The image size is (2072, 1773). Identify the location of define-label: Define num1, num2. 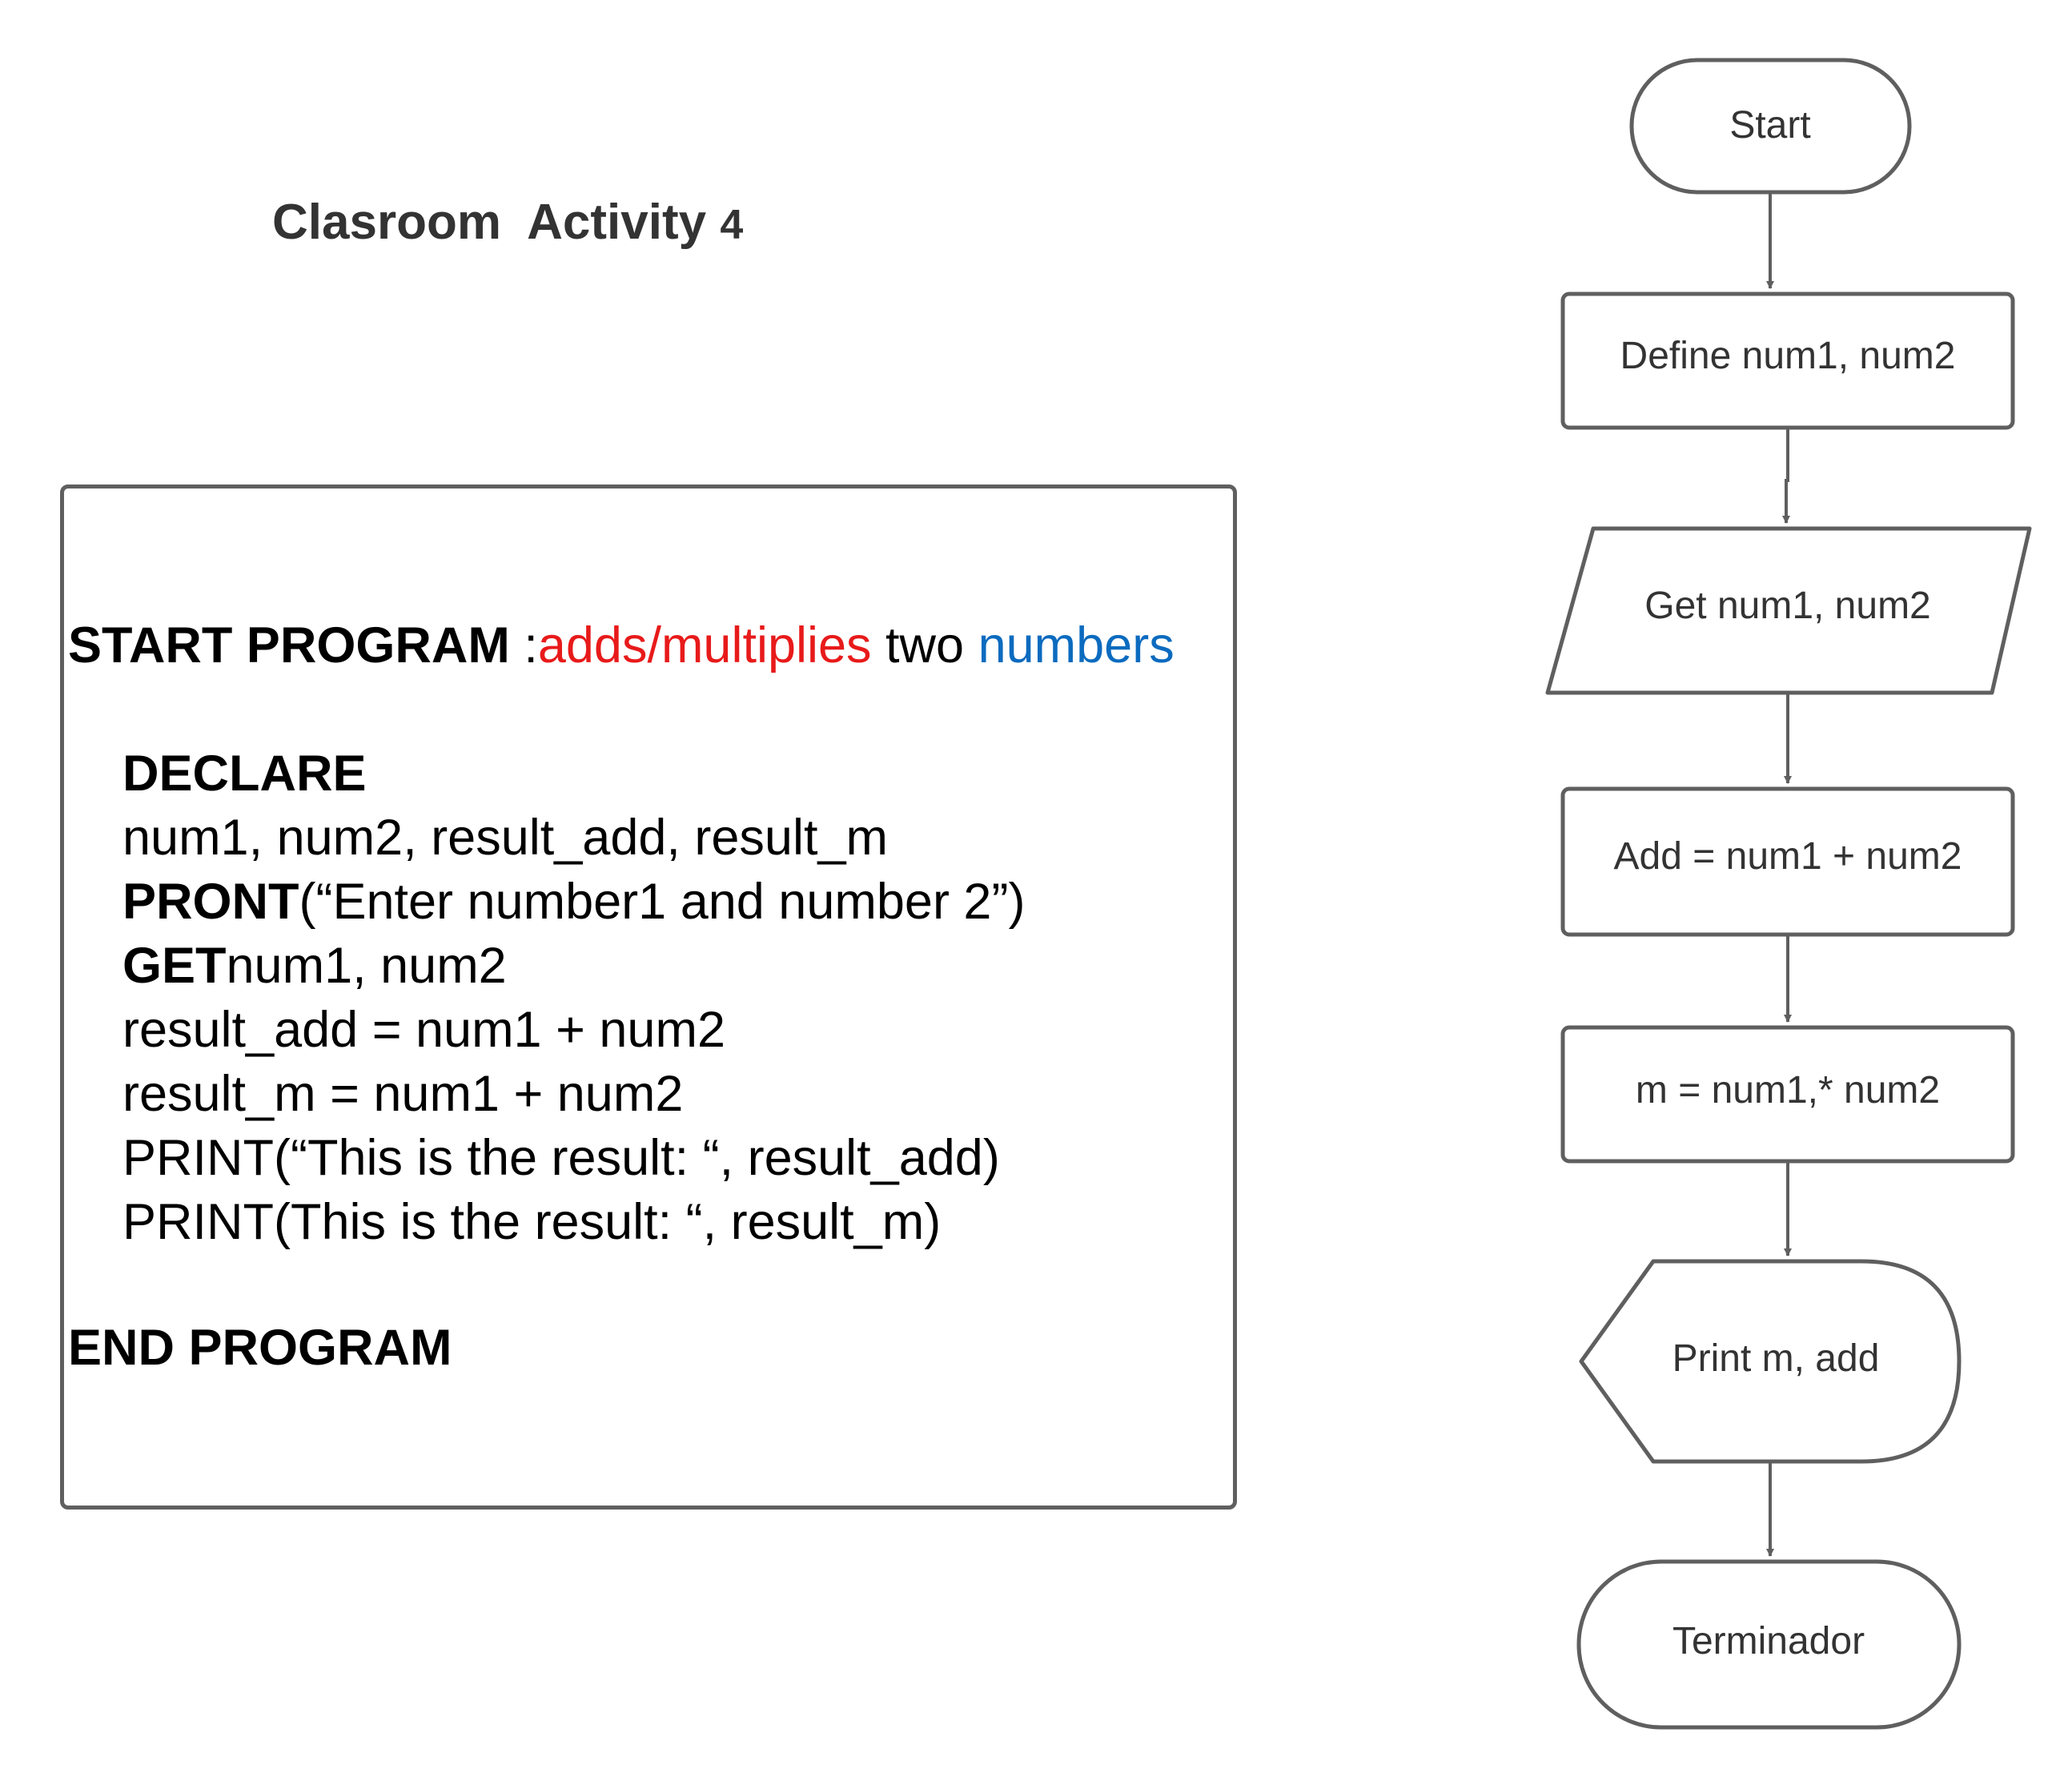
(1788, 356).